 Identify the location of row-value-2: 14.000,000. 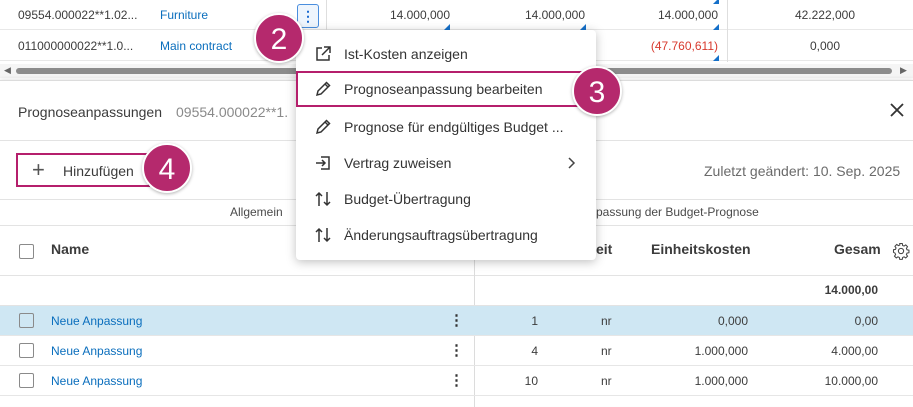
(554, 15).